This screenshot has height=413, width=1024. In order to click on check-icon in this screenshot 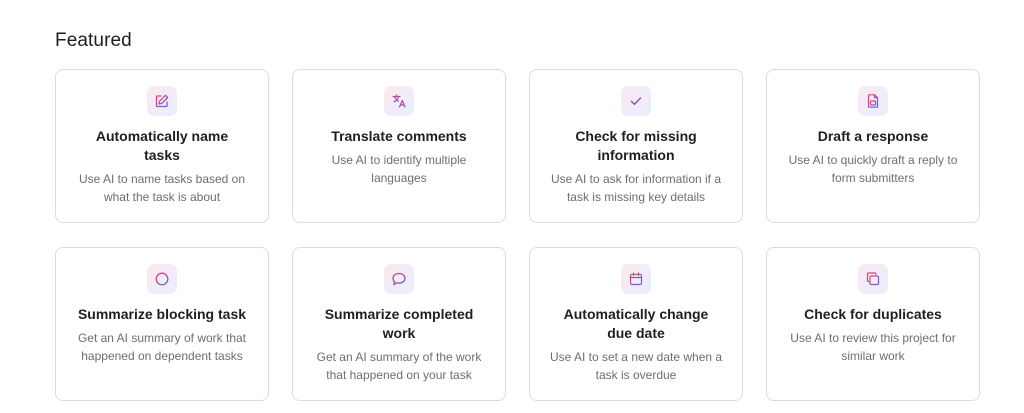, I will do `click(636, 101)`.